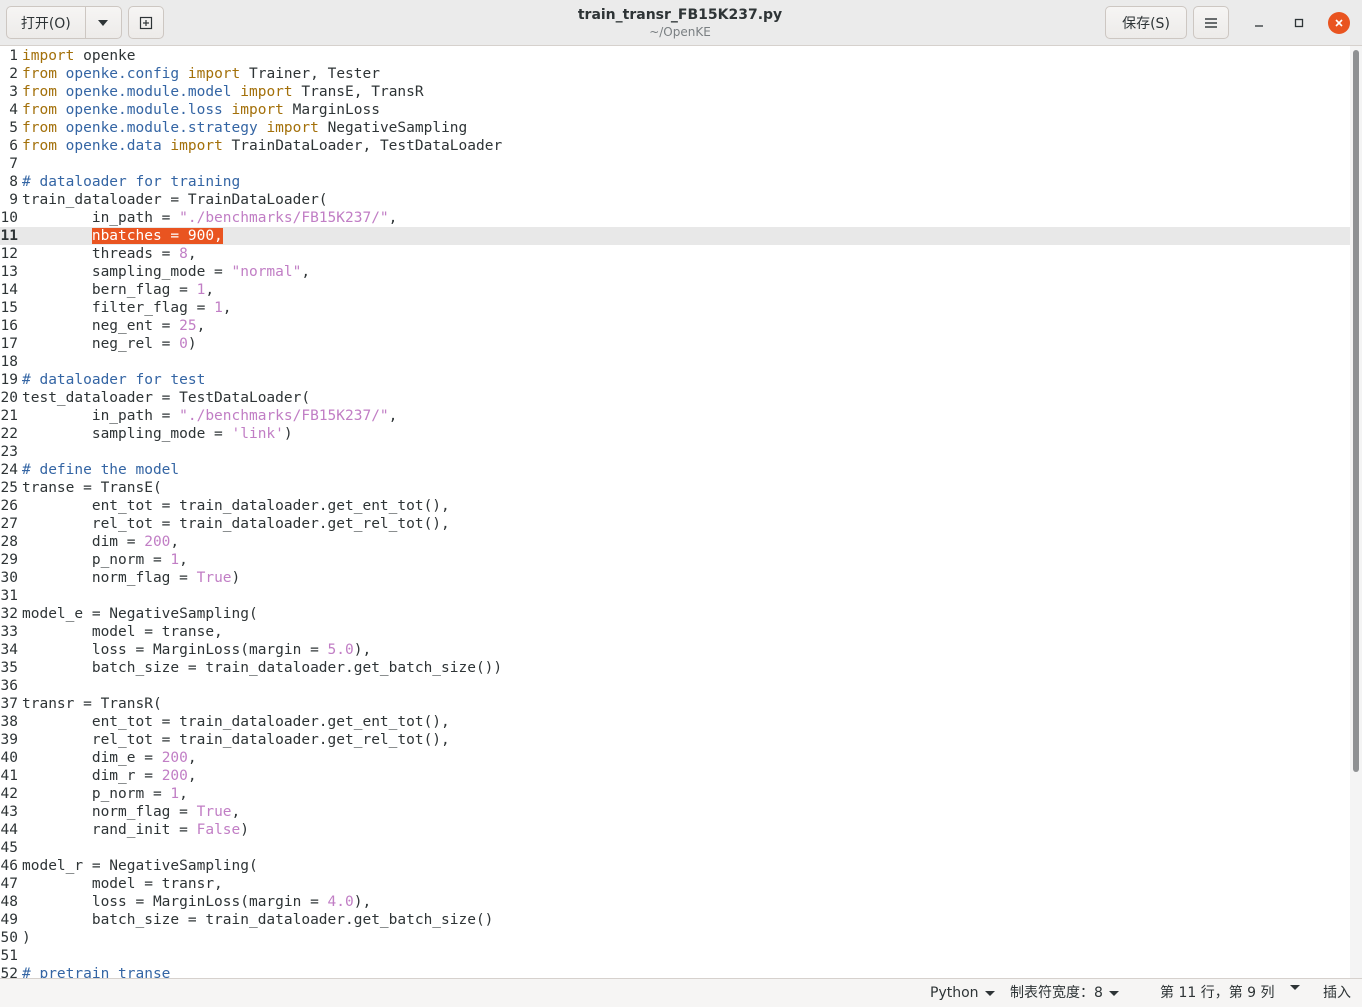 The height and width of the screenshot is (1007, 1362). I want to click on line-code: model = transe,, so click(122, 632).